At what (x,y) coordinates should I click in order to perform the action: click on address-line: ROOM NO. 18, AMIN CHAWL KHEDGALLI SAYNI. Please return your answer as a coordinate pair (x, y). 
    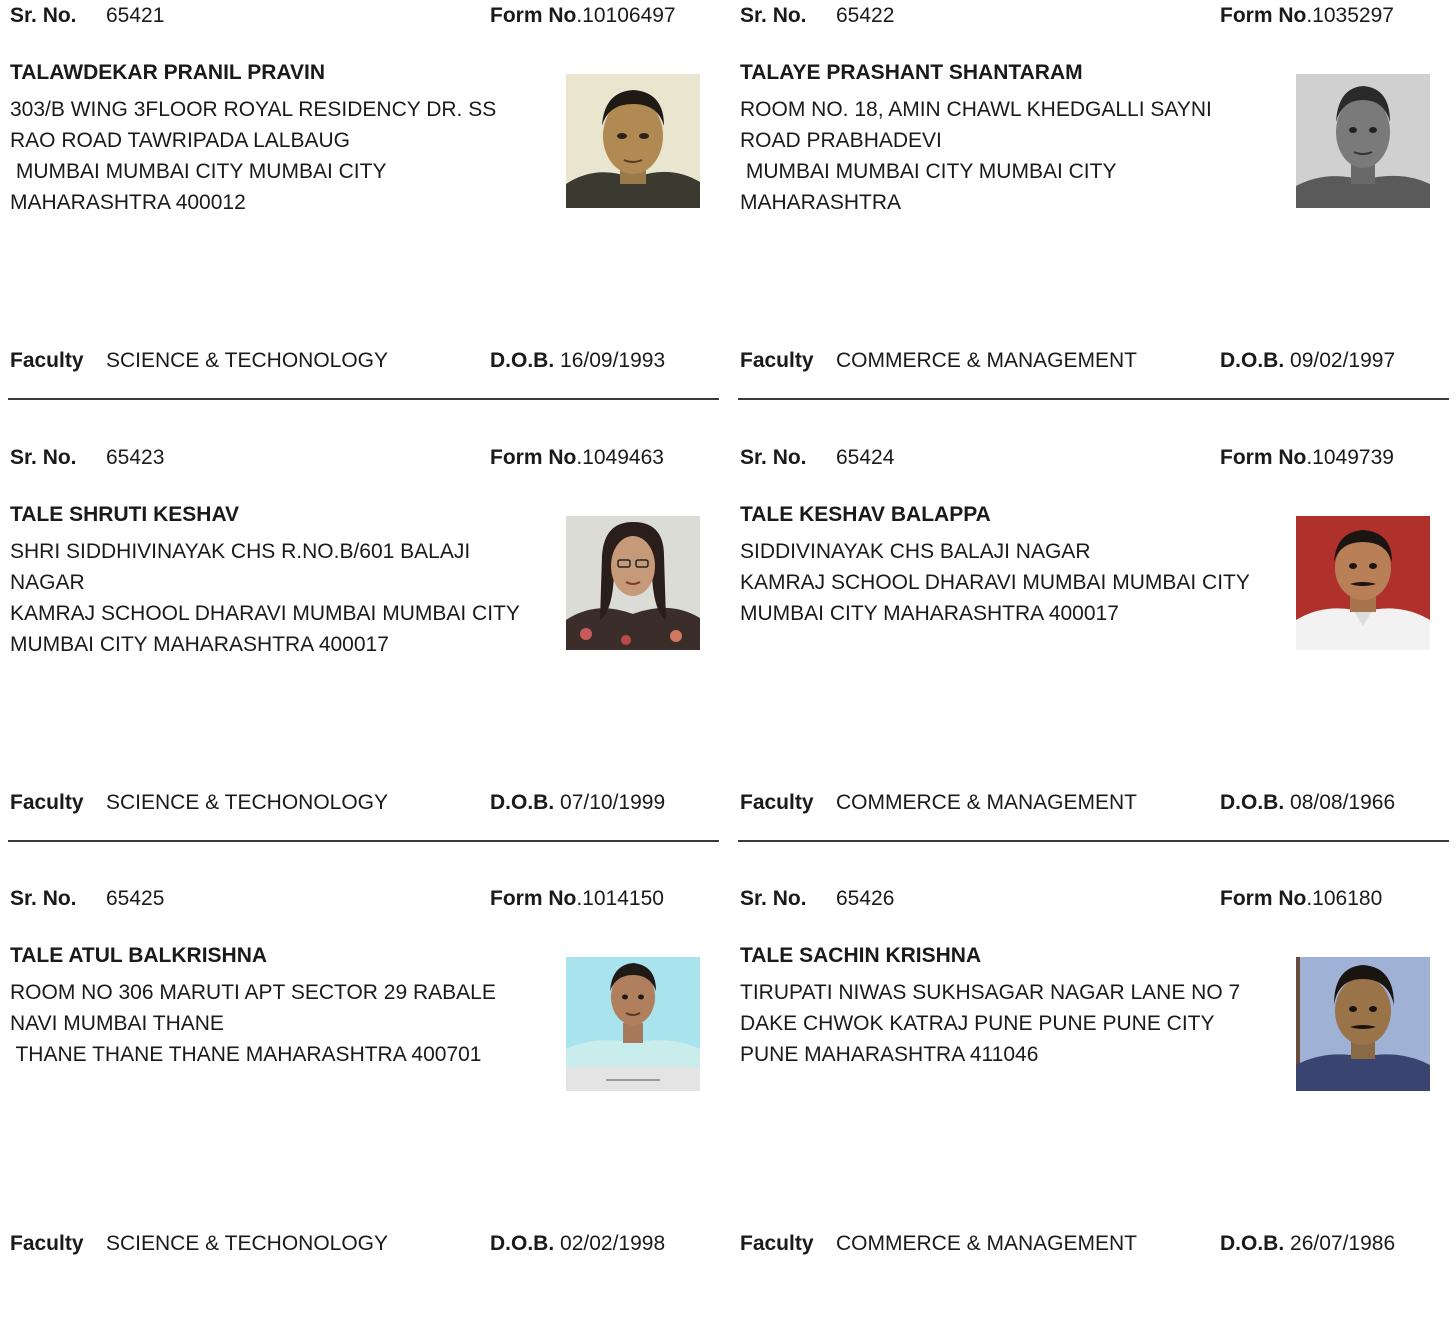
    Looking at the image, I should click on (976, 109).